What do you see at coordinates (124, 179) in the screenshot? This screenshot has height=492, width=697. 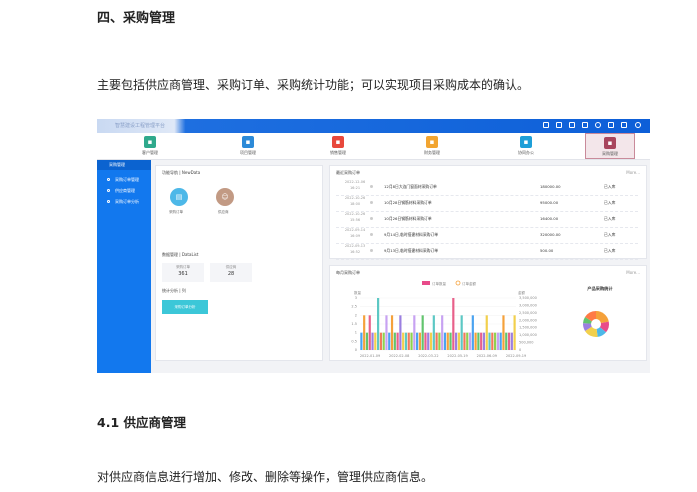 I see `sidebar-item-orders: 采购订单管理` at bounding box center [124, 179].